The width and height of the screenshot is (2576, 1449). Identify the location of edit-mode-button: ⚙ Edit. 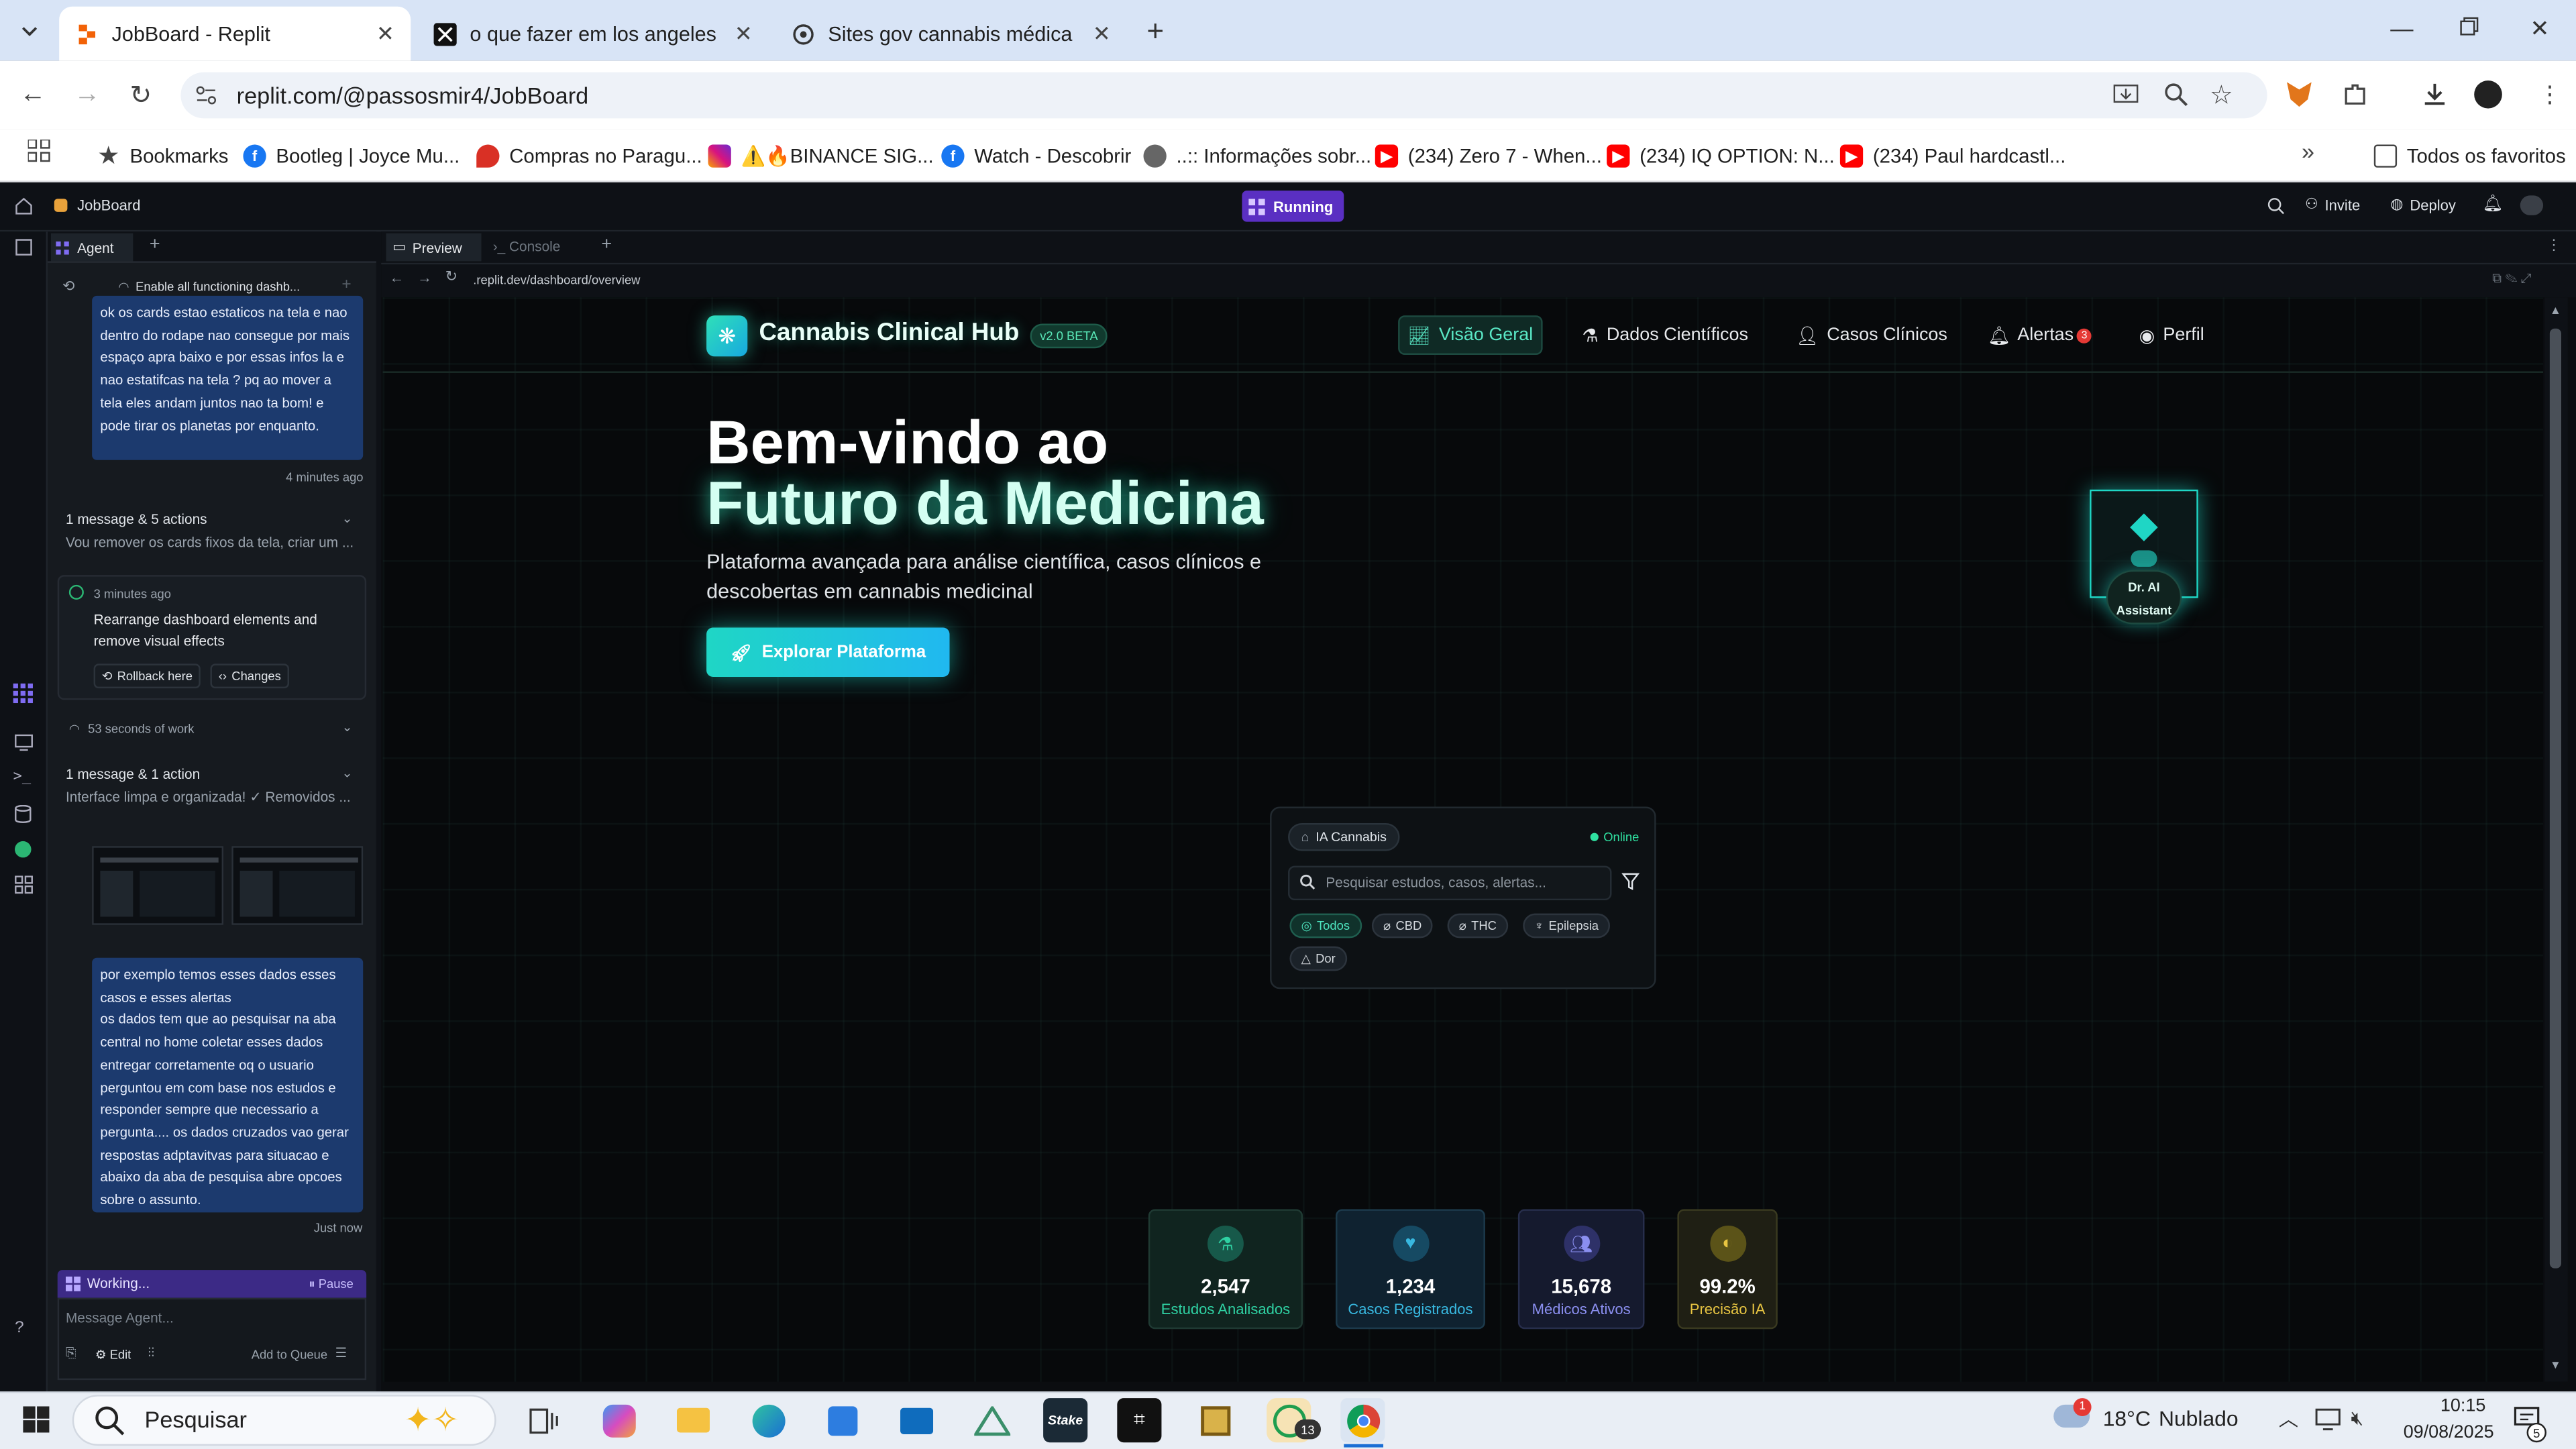
(113, 1354).